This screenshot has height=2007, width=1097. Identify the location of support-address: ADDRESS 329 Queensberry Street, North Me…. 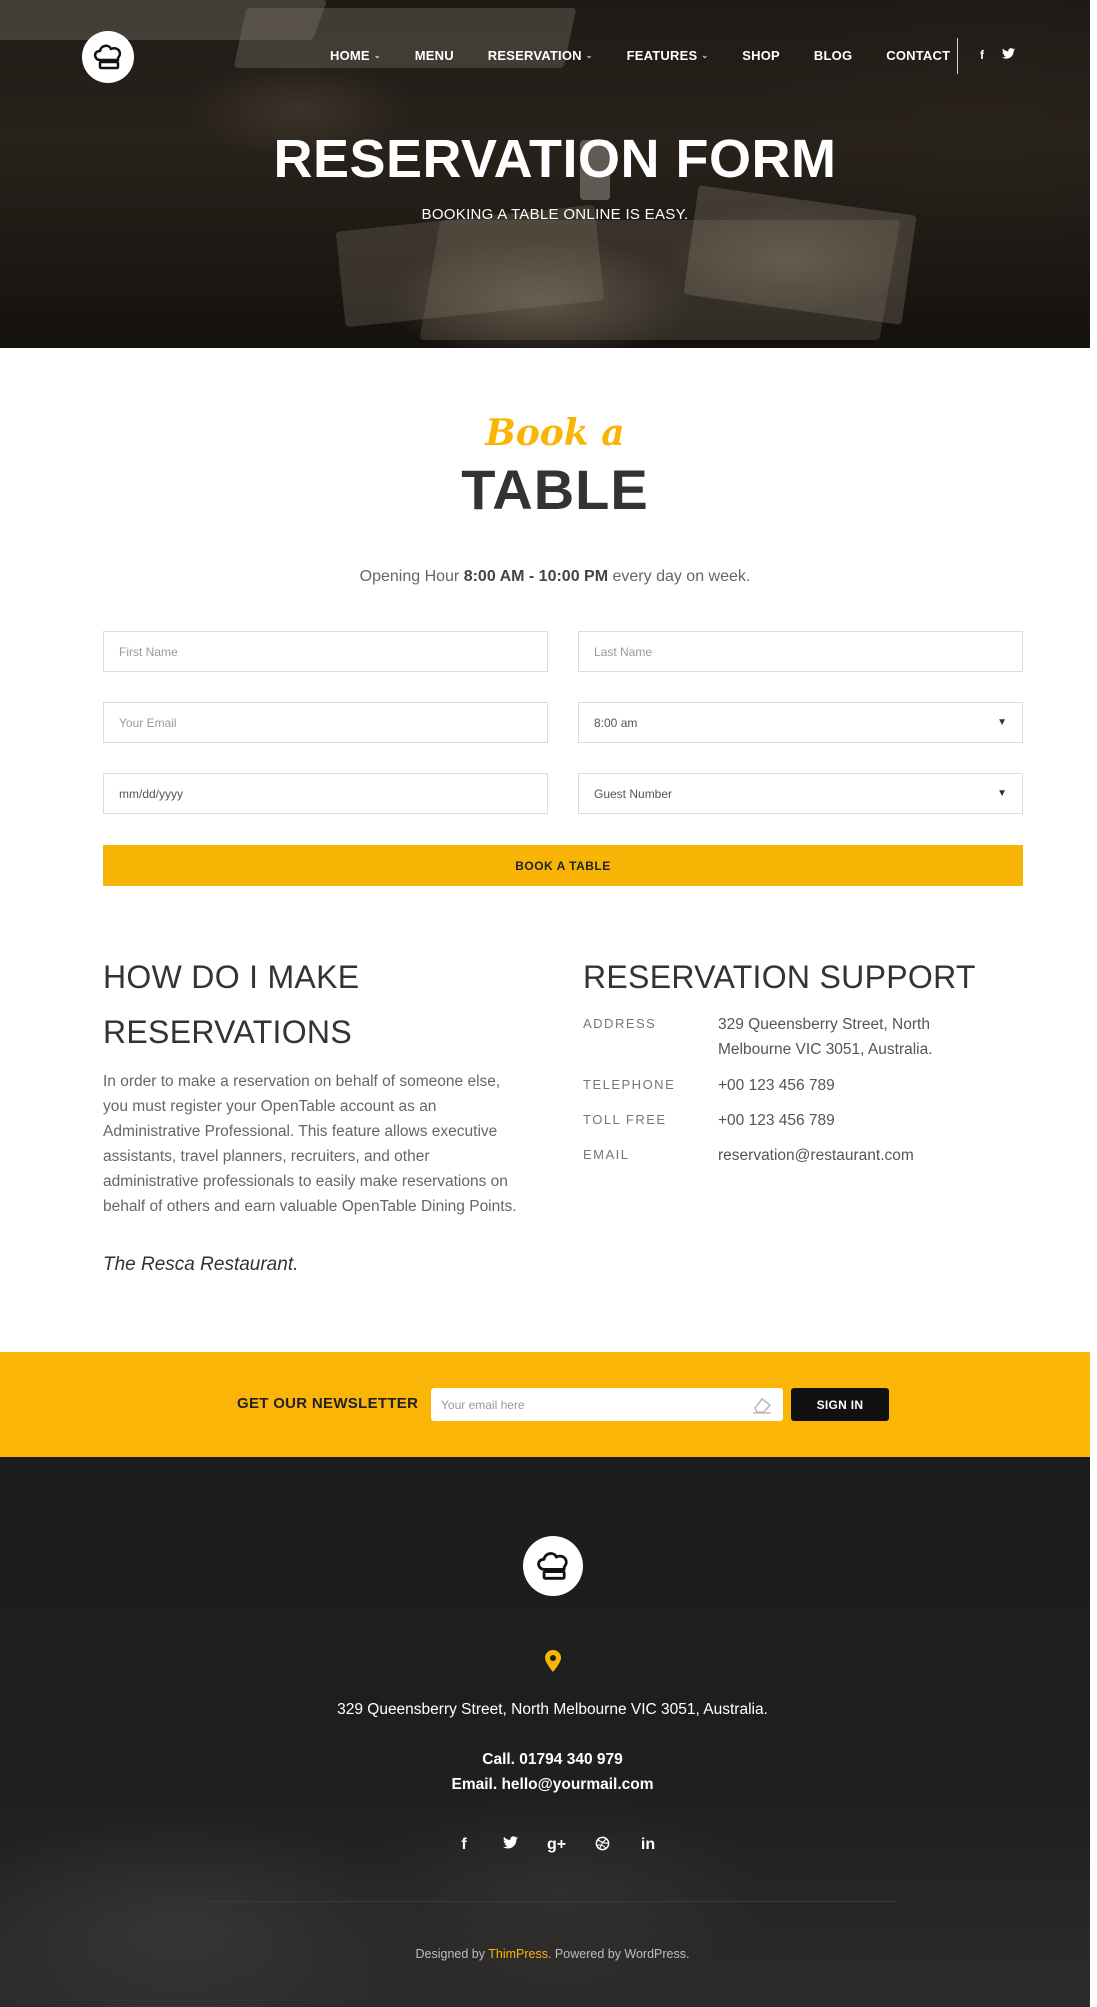
(758, 1037).